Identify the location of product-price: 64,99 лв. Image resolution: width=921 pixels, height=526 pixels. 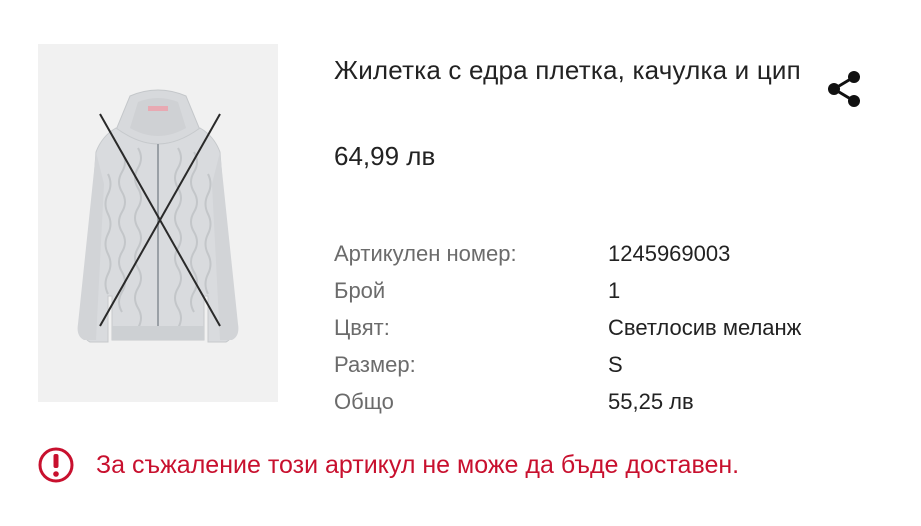
(385, 156).